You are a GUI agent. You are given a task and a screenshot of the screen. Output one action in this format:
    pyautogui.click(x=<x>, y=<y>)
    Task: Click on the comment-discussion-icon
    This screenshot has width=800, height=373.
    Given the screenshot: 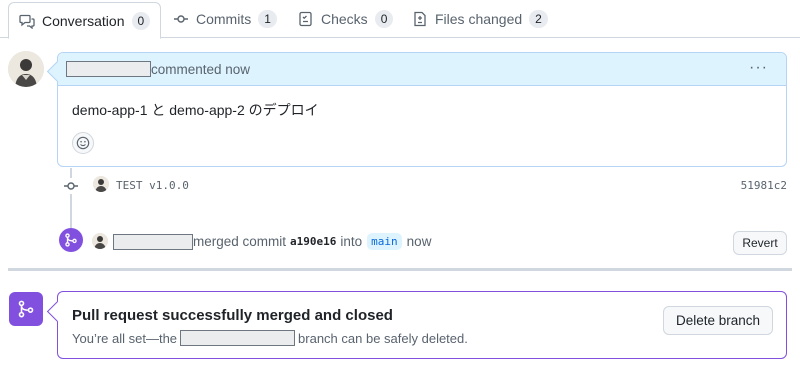 What is the action you would take?
    pyautogui.click(x=27, y=21)
    